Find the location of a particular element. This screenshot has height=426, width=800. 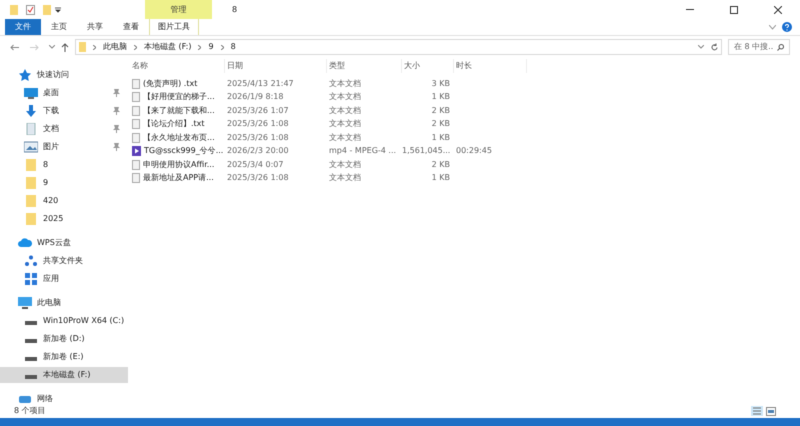

picture-icon is located at coordinates (31, 147).